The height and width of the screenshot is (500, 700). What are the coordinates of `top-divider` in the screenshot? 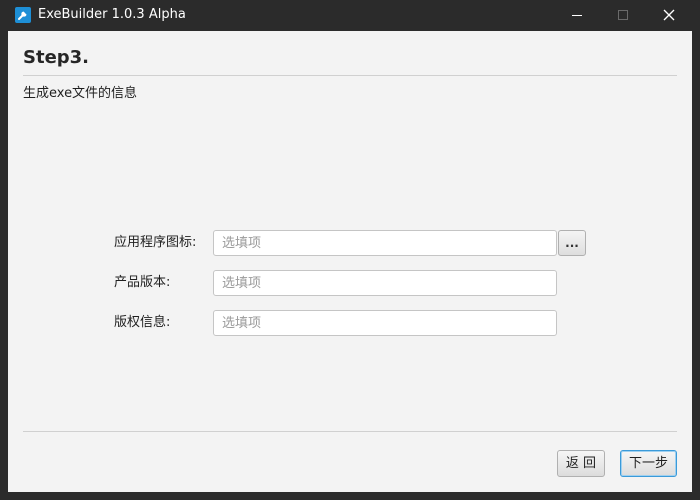 It's located at (350, 75).